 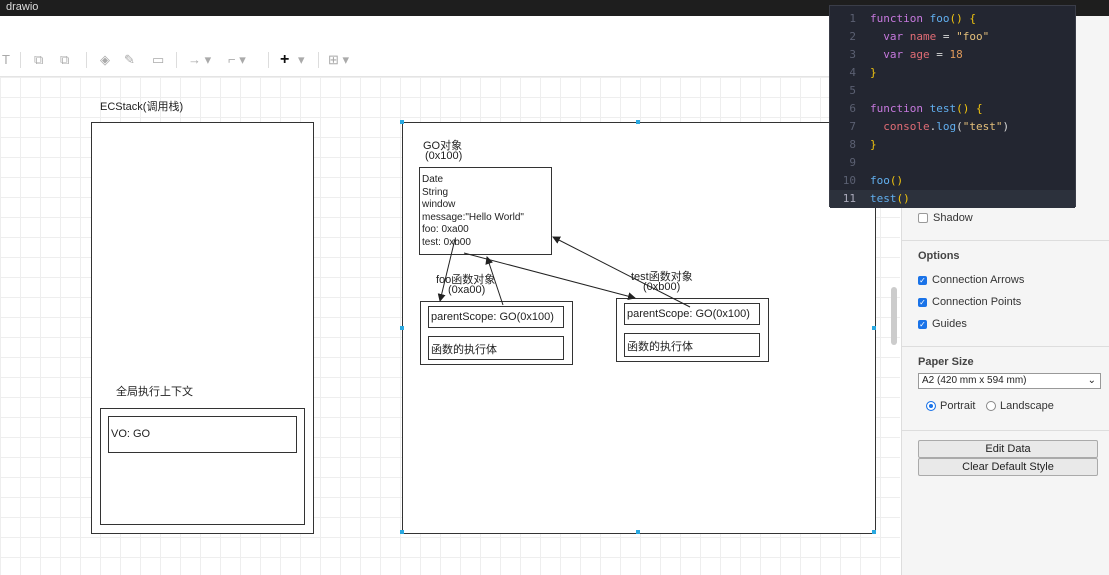 What do you see at coordinates (199, 60) in the screenshot?
I see `connection-arrow-icon: → ▾` at bounding box center [199, 60].